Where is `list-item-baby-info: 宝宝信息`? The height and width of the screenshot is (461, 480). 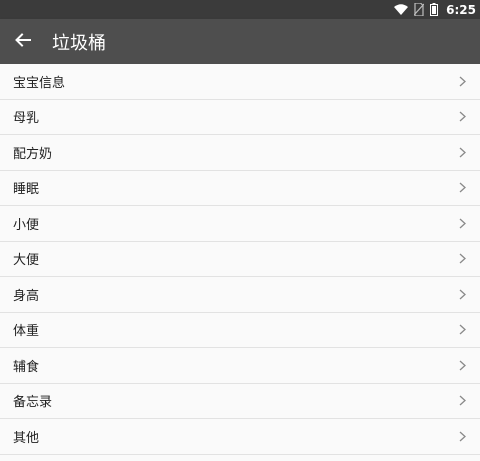 list-item-baby-info: 宝宝信息 is located at coordinates (240, 82).